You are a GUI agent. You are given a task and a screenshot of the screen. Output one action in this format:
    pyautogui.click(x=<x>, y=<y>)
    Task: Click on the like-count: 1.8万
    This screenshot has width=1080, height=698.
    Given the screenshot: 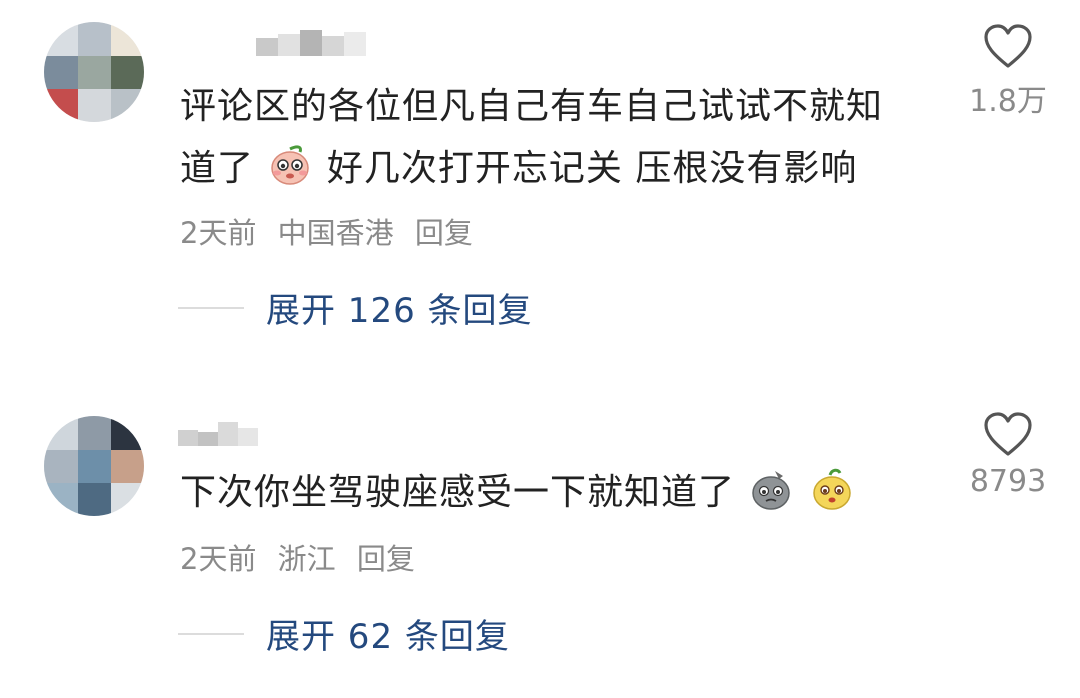 What is the action you would take?
    pyautogui.click(x=1008, y=101)
    